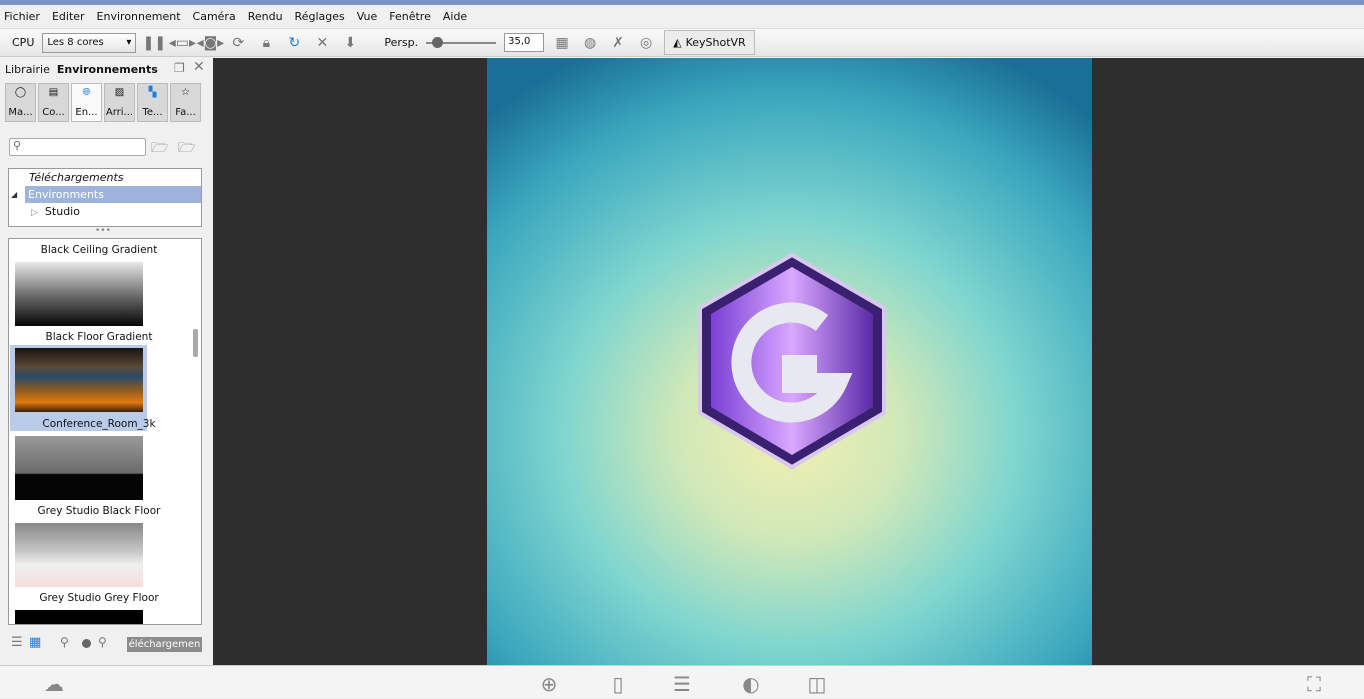  What do you see at coordinates (195, 343) in the screenshot?
I see `list-scrollbar` at bounding box center [195, 343].